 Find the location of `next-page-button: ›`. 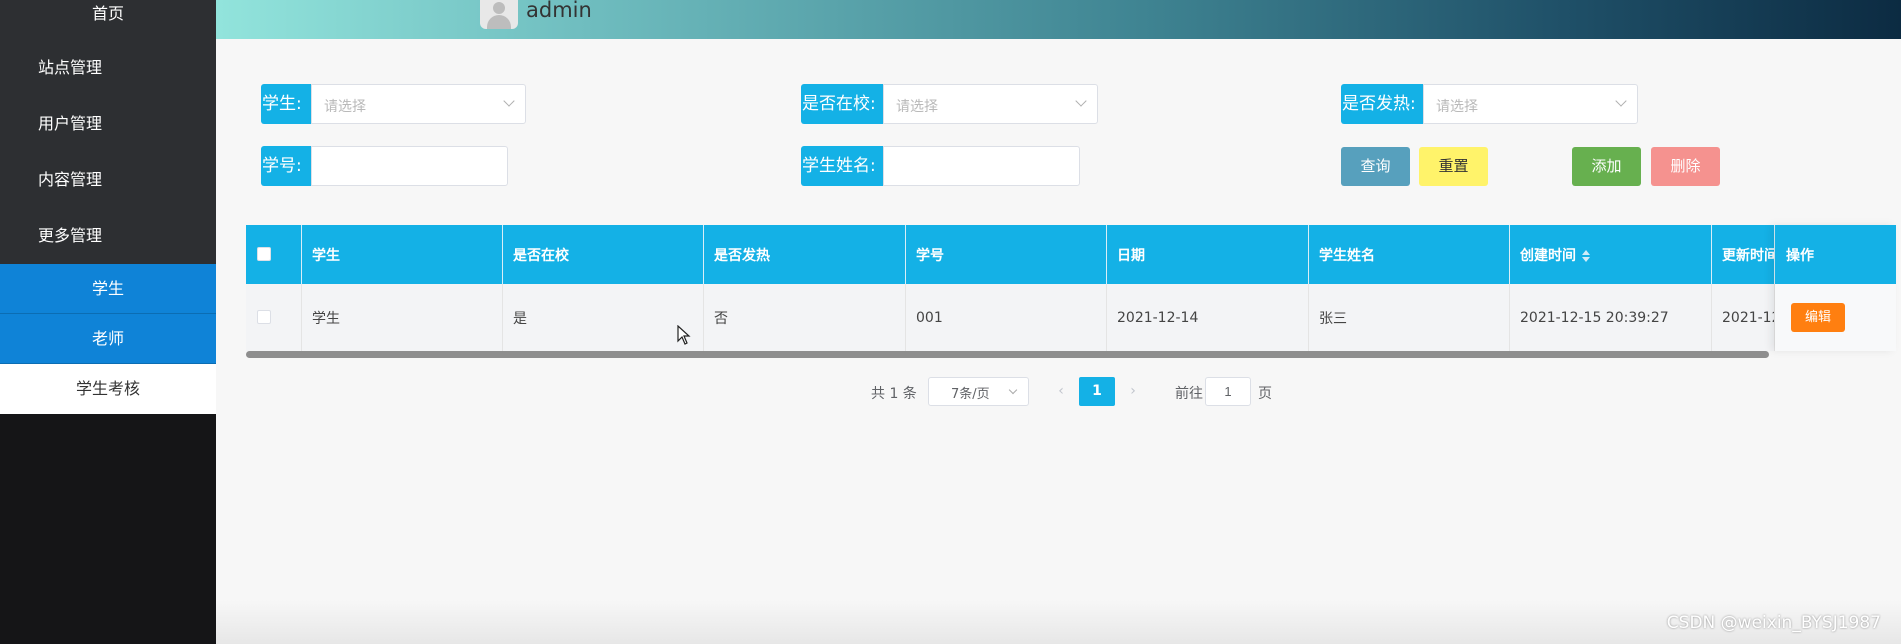

next-page-button: › is located at coordinates (1133, 391).